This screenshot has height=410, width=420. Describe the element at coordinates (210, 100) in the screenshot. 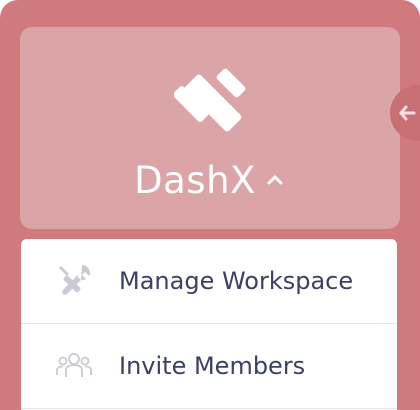

I see `dashx-logo-icon` at that location.